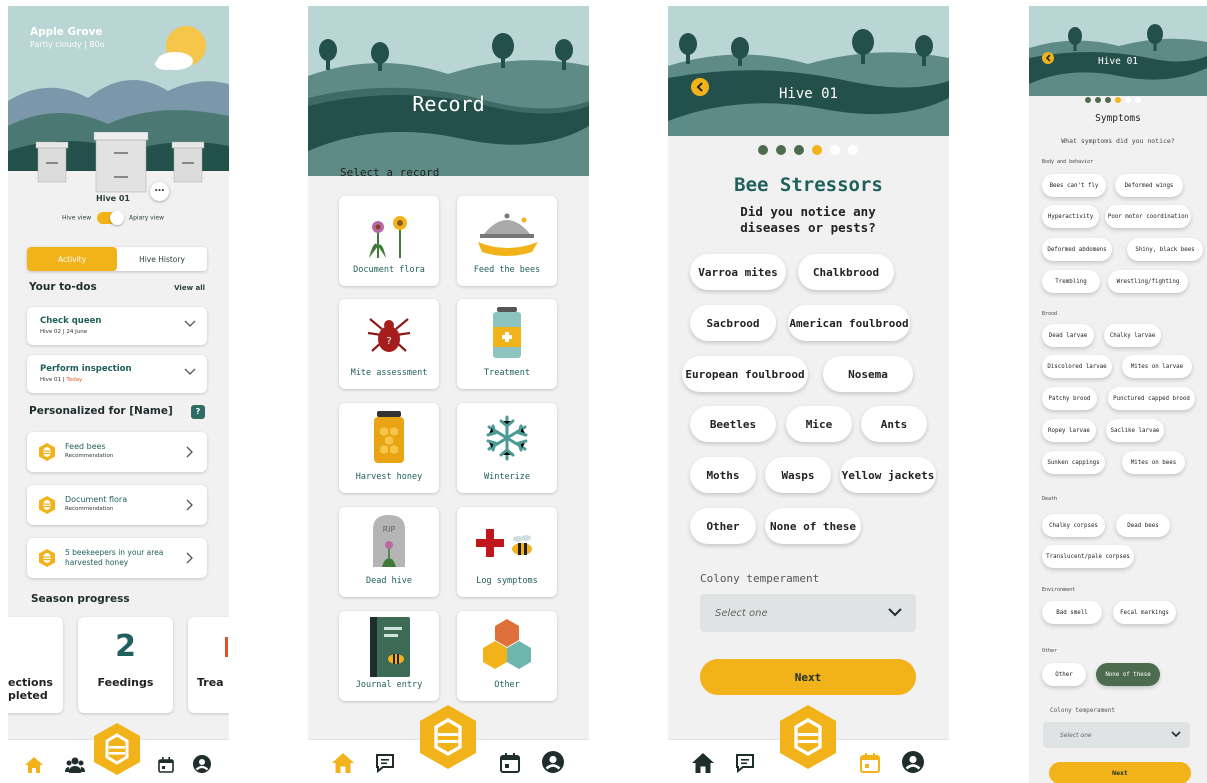 The width and height of the screenshot is (1207, 783). Describe the element at coordinates (1073, 462) in the screenshot. I see `symptom-chip: Sunken cappings` at that location.